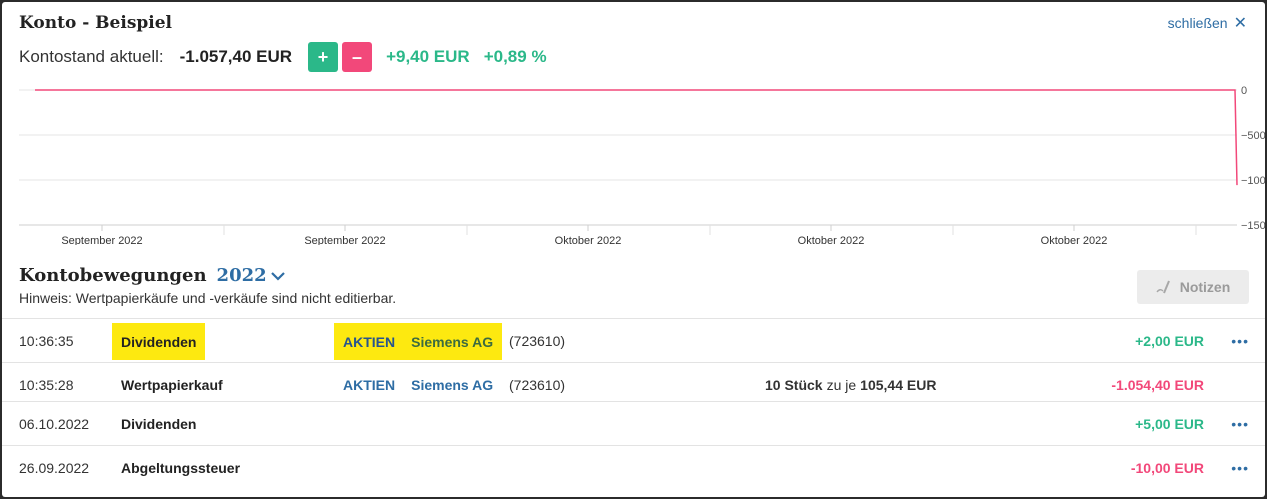  Describe the element at coordinates (46, 340) in the screenshot. I see `row-time: 10:36:35` at that location.